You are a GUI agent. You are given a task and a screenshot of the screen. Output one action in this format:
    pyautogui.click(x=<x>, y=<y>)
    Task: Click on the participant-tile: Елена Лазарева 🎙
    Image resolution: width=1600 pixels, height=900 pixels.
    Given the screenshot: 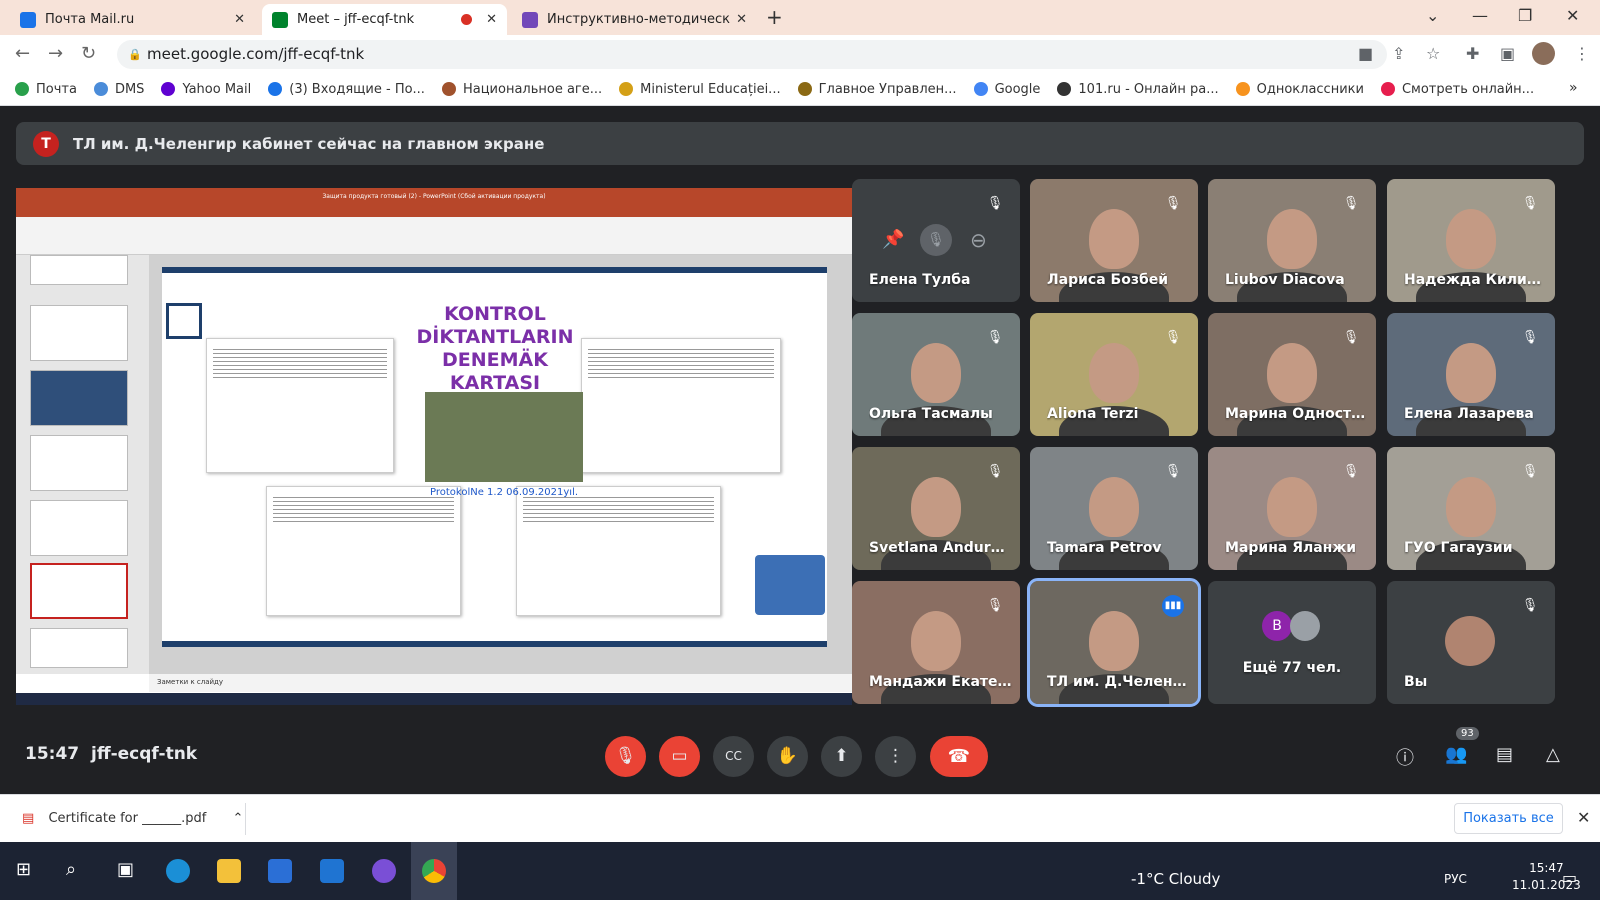 What is the action you would take?
    pyautogui.click(x=1471, y=374)
    